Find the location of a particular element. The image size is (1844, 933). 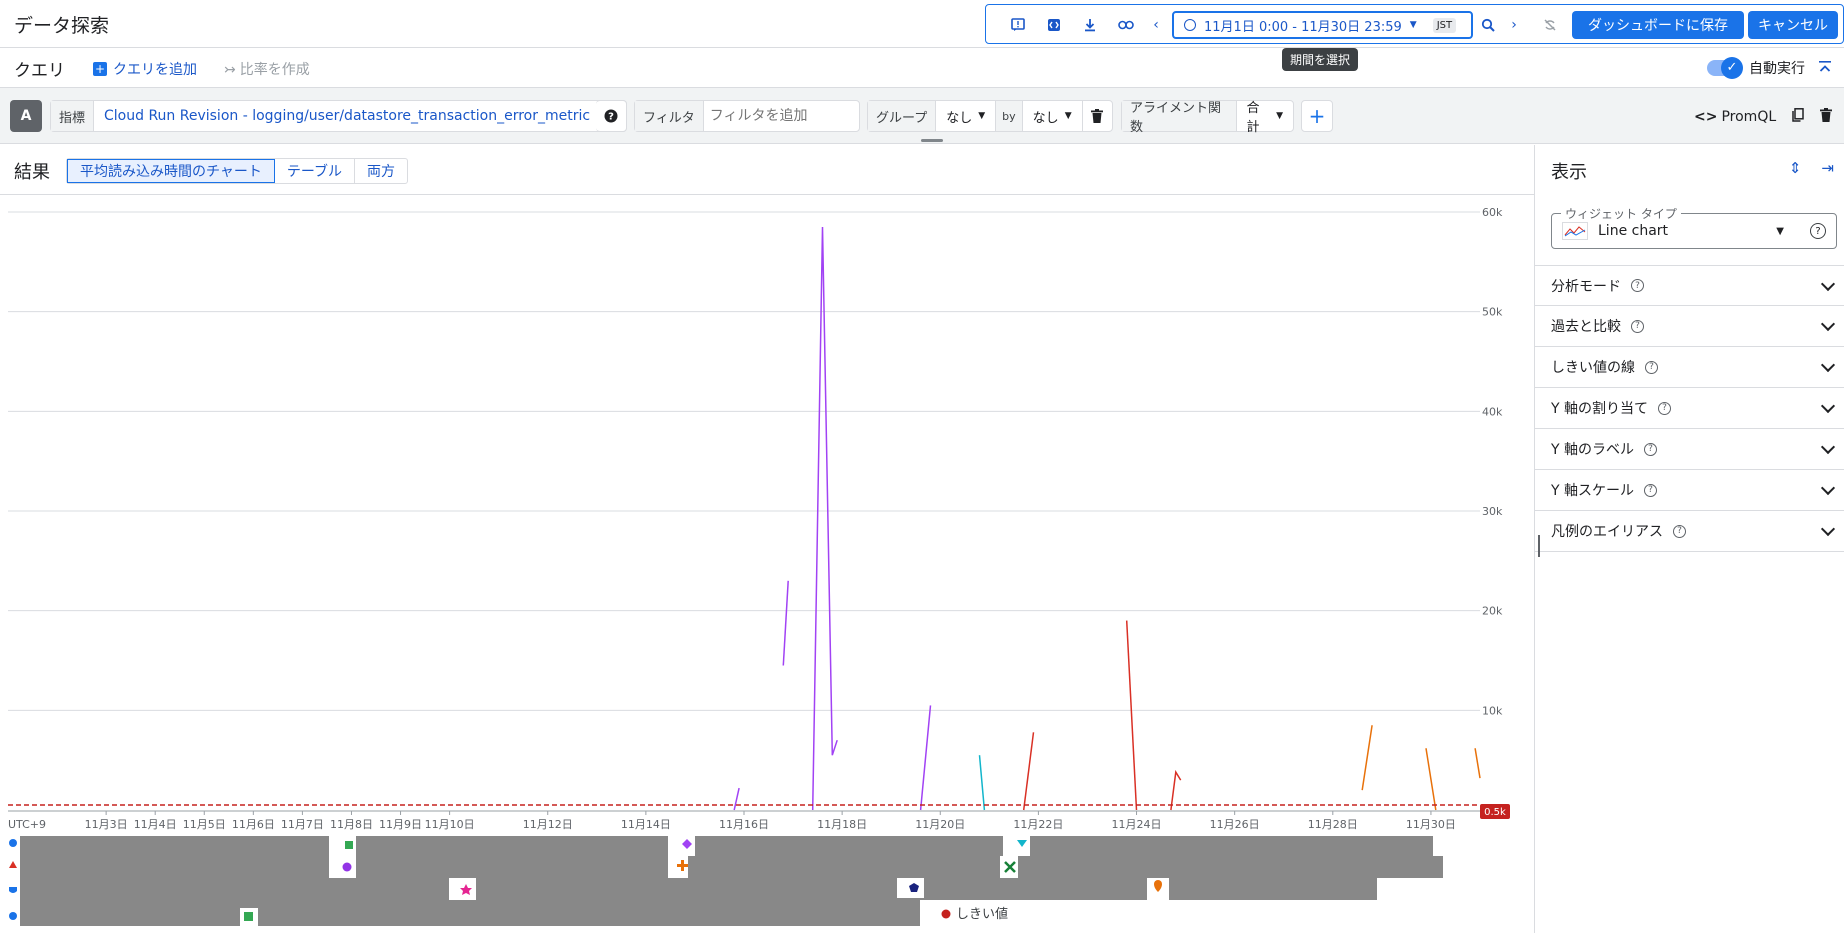

promql-label: PromQL is located at coordinates (1749, 117).